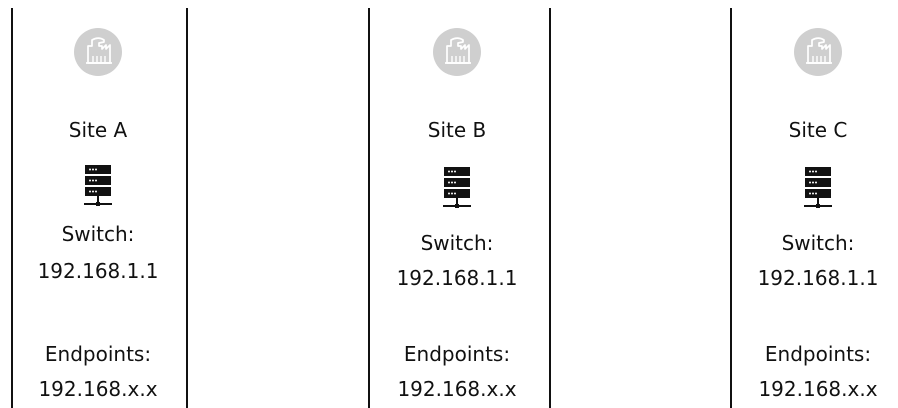 The height and width of the screenshot is (408, 898). Describe the element at coordinates (818, 130) in the screenshot. I see `site-name: Site C` at that location.